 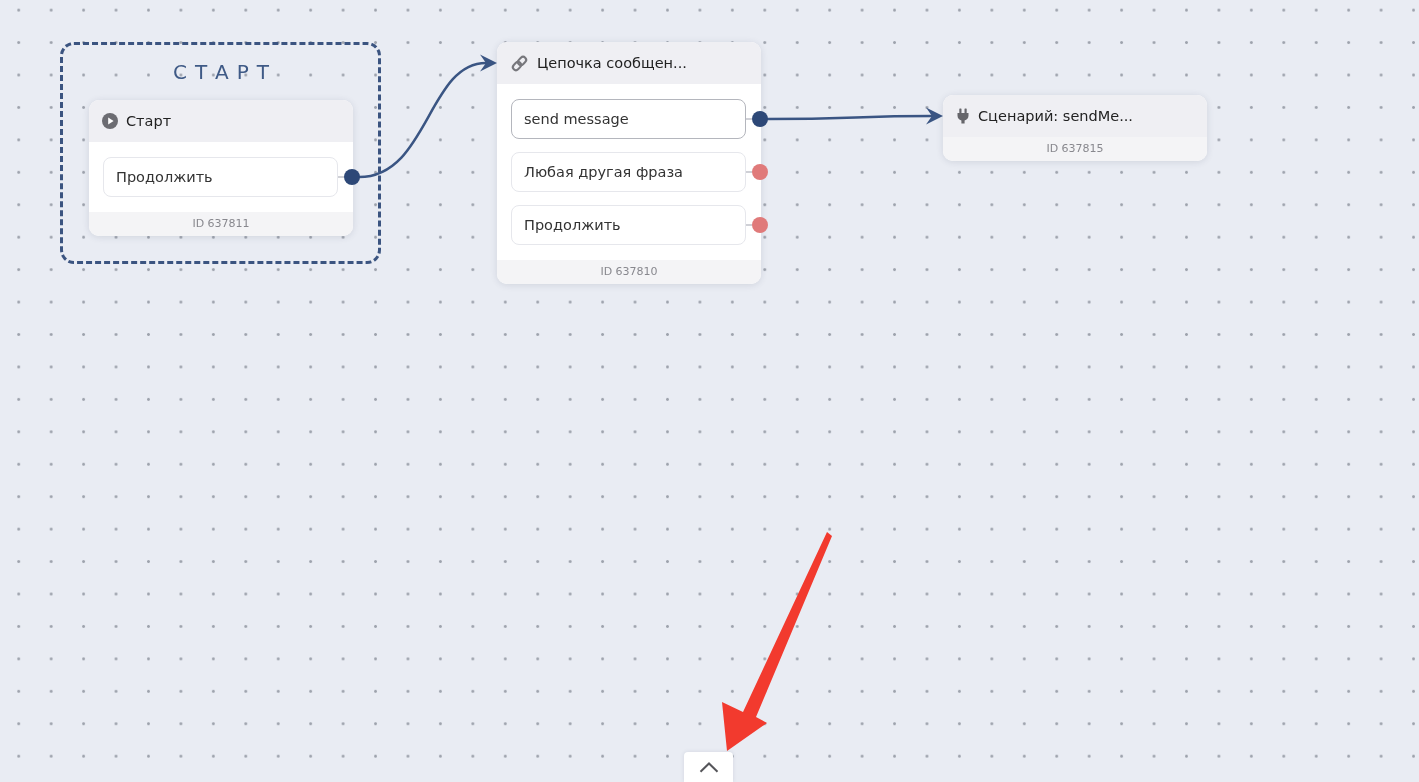 I want to click on link-icon, so click(x=519, y=63).